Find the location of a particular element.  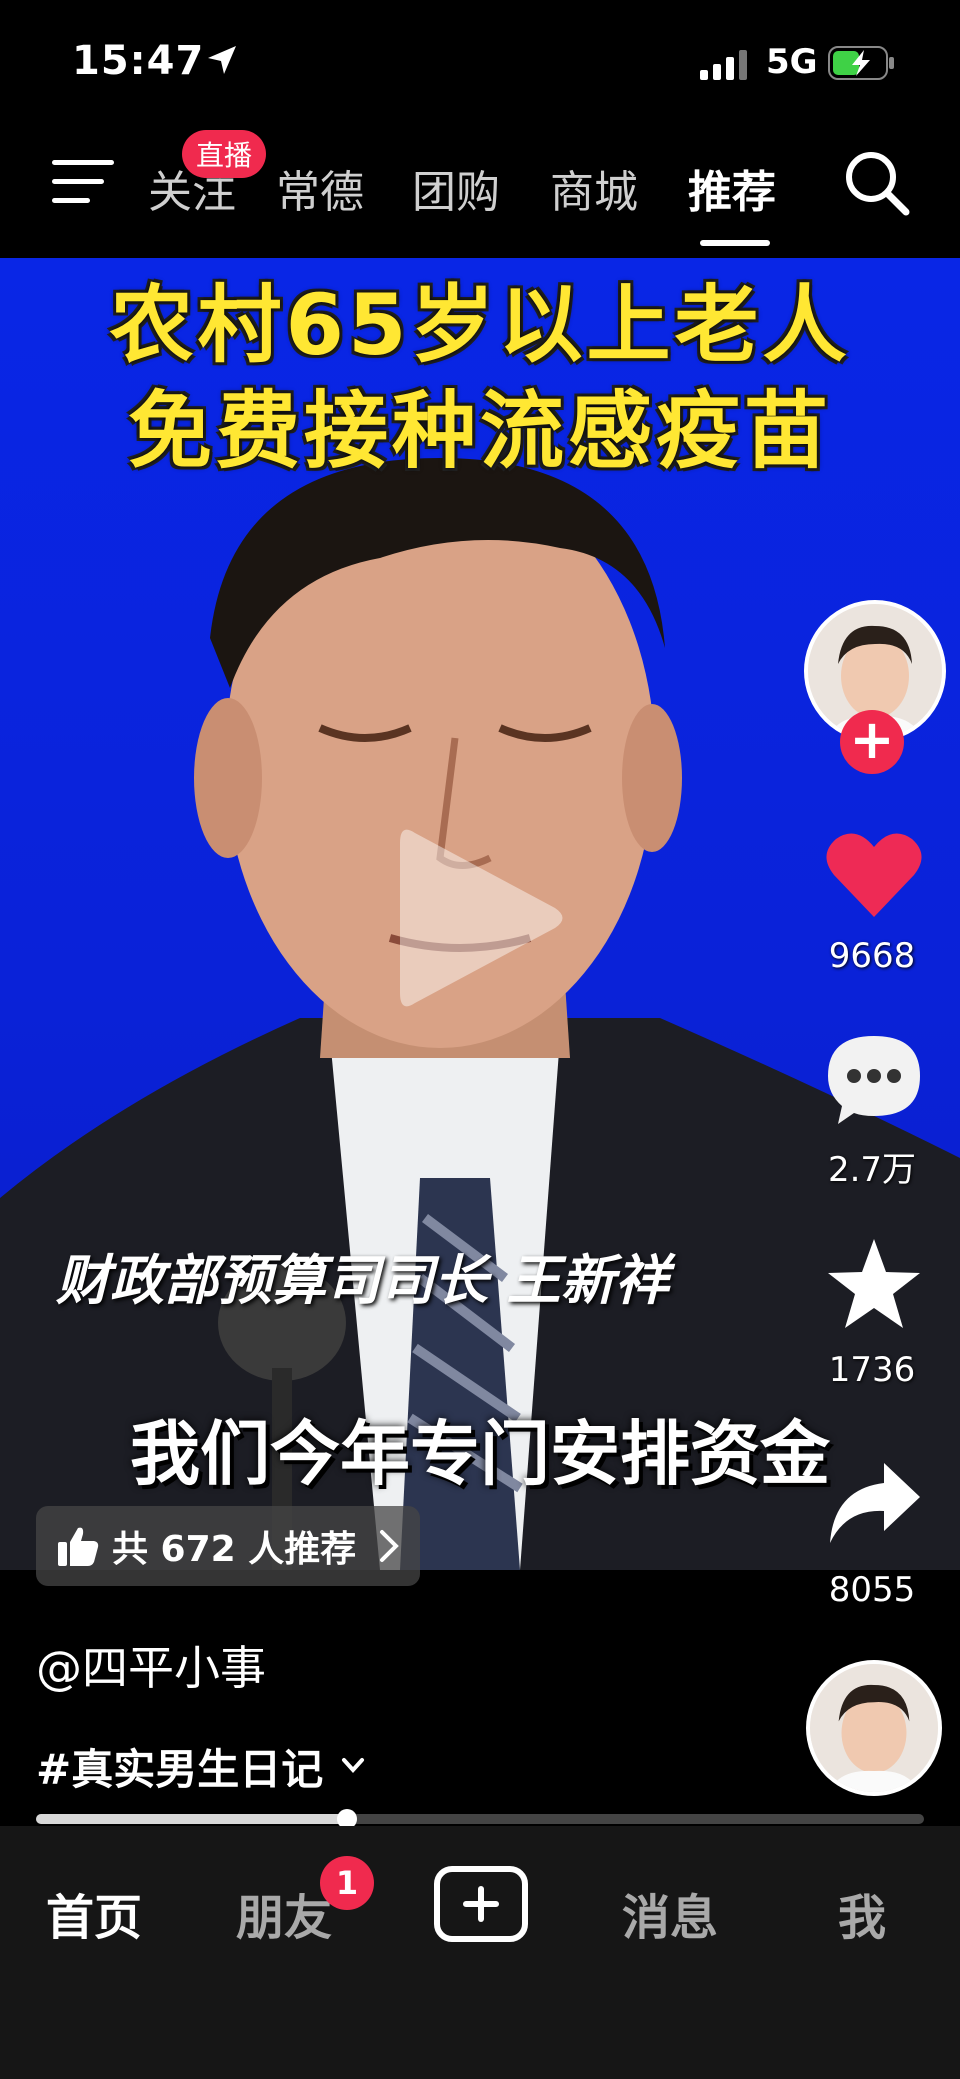

bottom-tab-bar is located at coordinates (480, 1952).